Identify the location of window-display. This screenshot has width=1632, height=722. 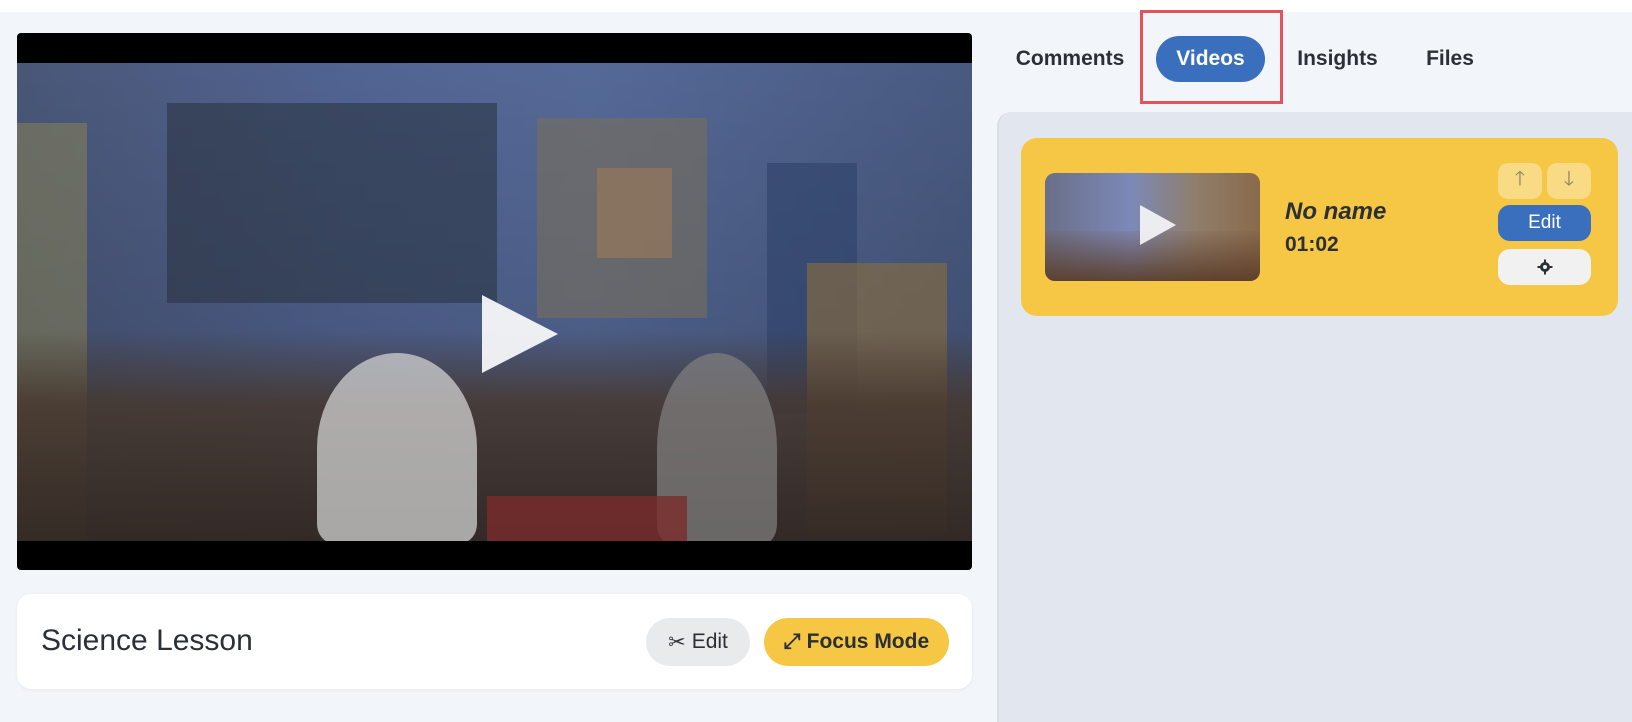
(332, 203).